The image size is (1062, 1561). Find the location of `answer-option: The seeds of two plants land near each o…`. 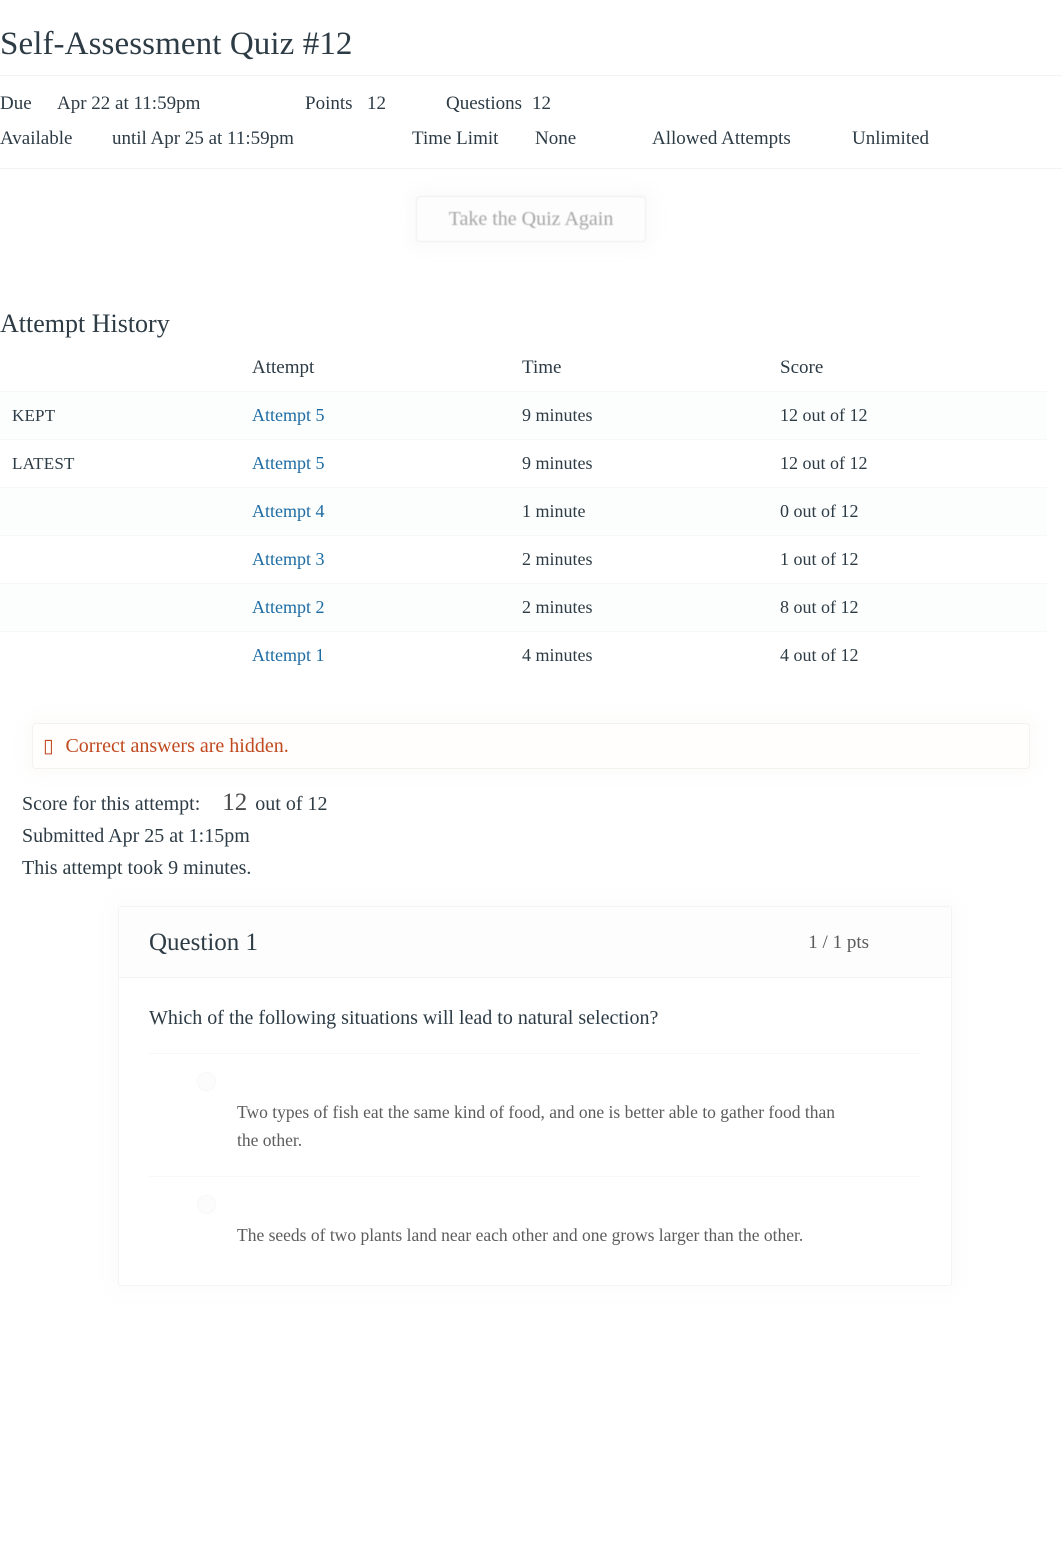

answer-option: The seeds of two plants land near each o… is located at coordinates (535, 1223).